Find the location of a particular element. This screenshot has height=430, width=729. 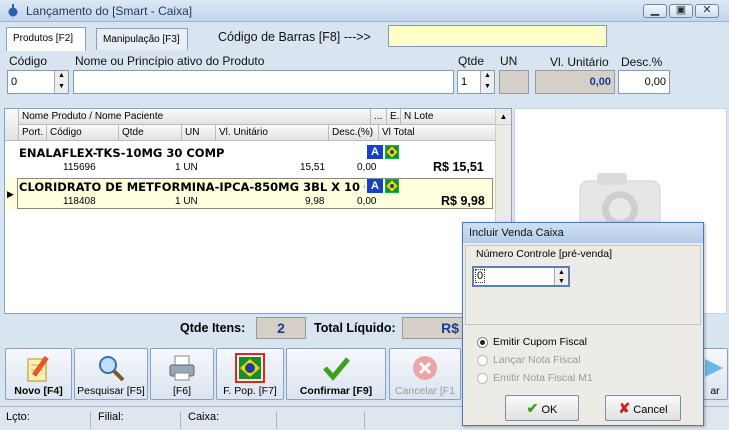

status-lcto: Lçto: is located at coordinates (18, 417).